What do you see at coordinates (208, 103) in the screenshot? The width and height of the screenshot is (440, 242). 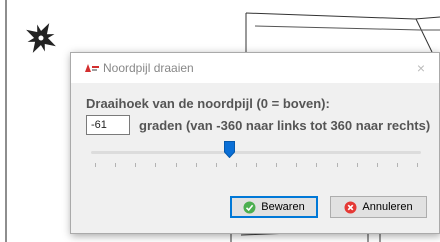 I see `rotation-angle-label: Draaihoek van de noordpijl (0 = boven):` at bounding box center [208, 103].